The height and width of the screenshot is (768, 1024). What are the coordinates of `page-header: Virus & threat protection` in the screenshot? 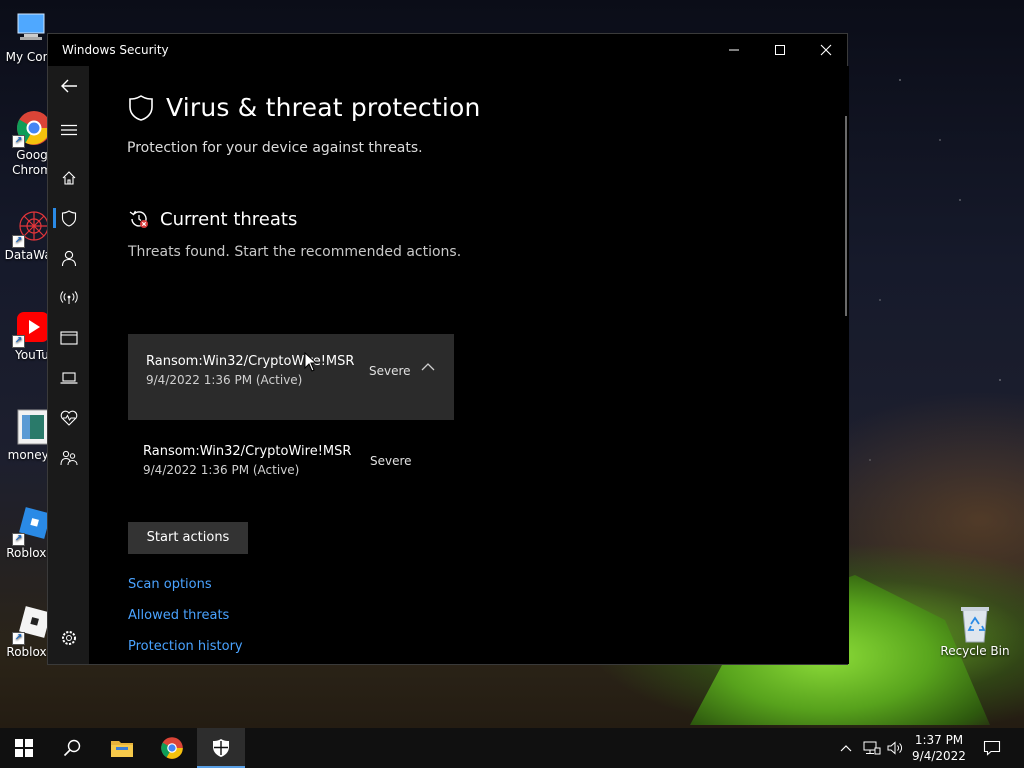 It's located at (304, 107).